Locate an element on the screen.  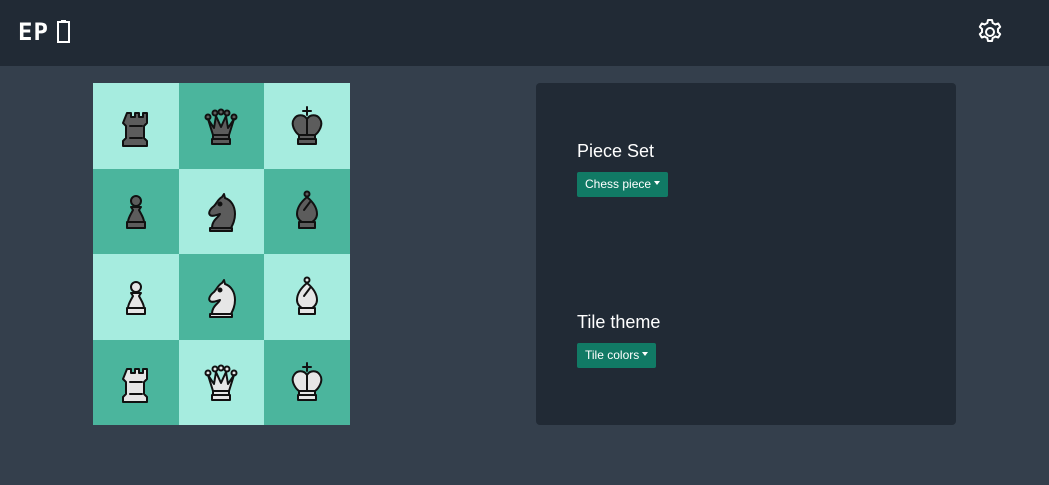
piece-set-title: Piece Set is located at coordinates (616, 151).